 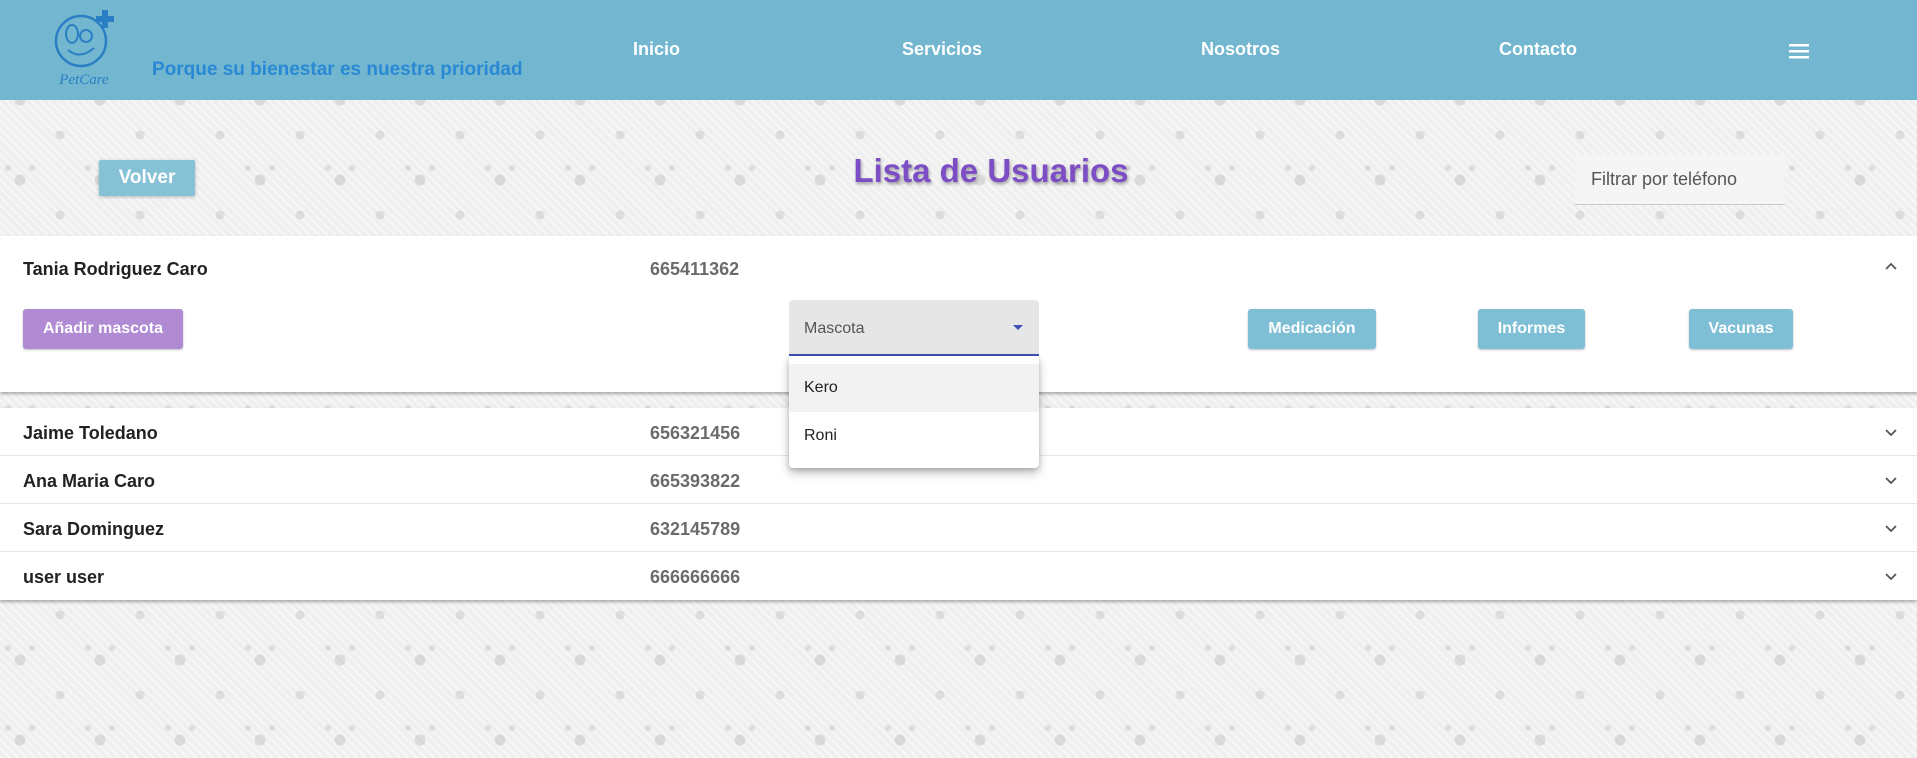 I want to click on user-row: user user 666666666, so click(x=958, y=576).